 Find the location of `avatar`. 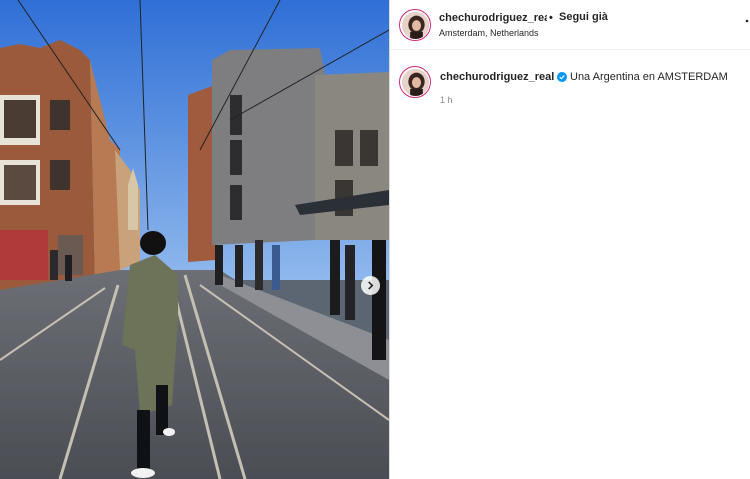

avatar is located at coordinates (415, 25).